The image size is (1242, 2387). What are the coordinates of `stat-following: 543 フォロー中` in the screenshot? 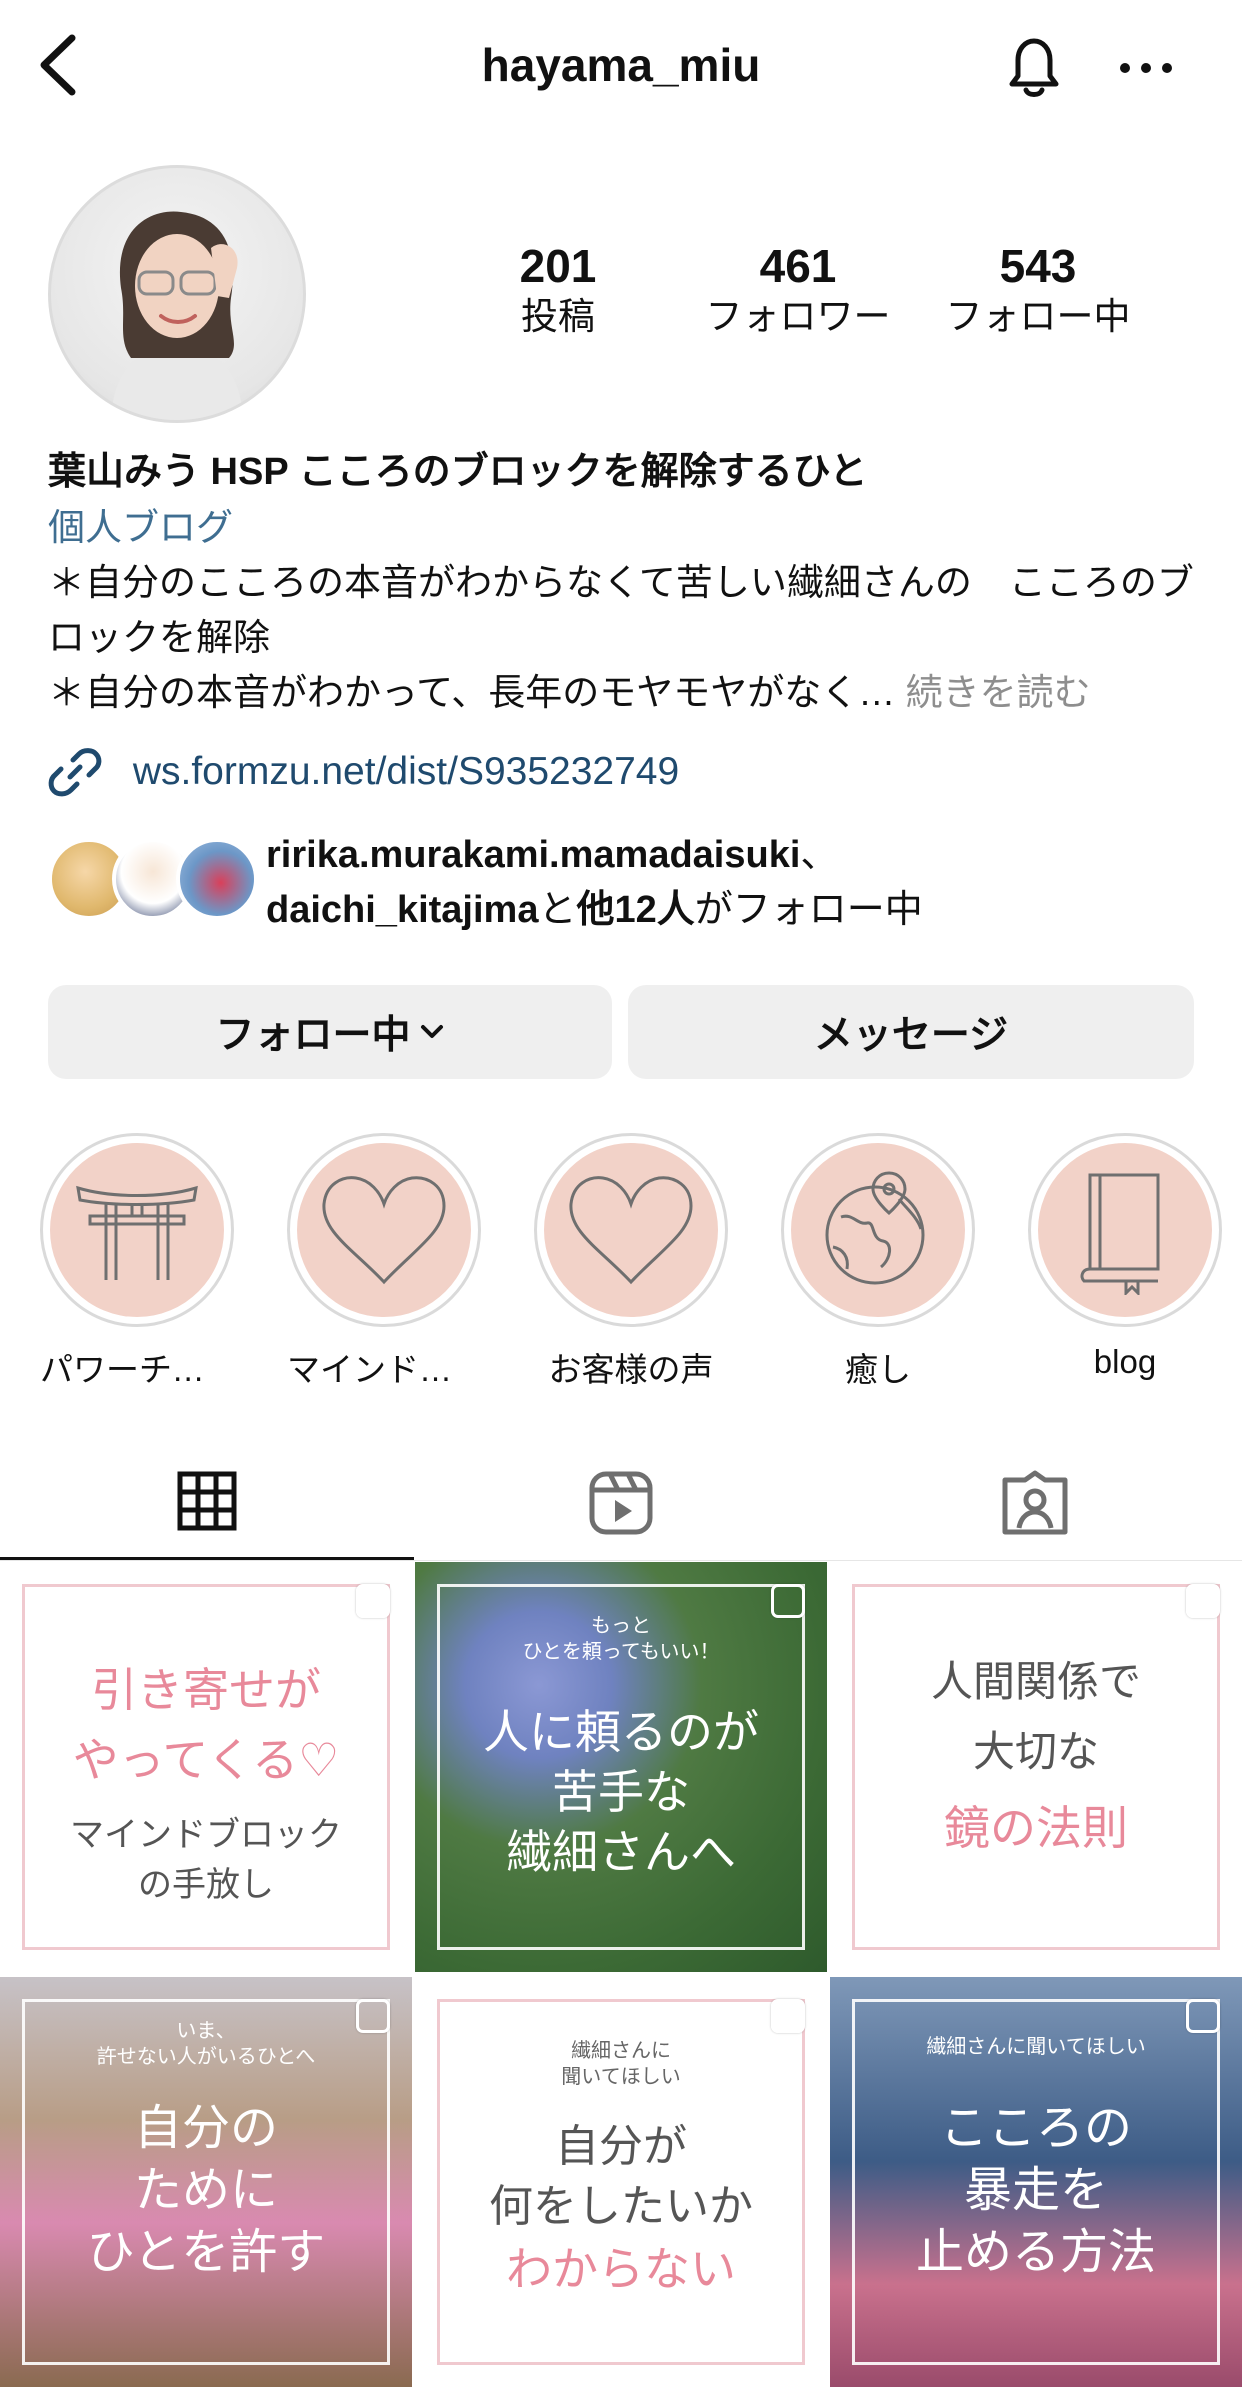 It's located at (1038, 289).